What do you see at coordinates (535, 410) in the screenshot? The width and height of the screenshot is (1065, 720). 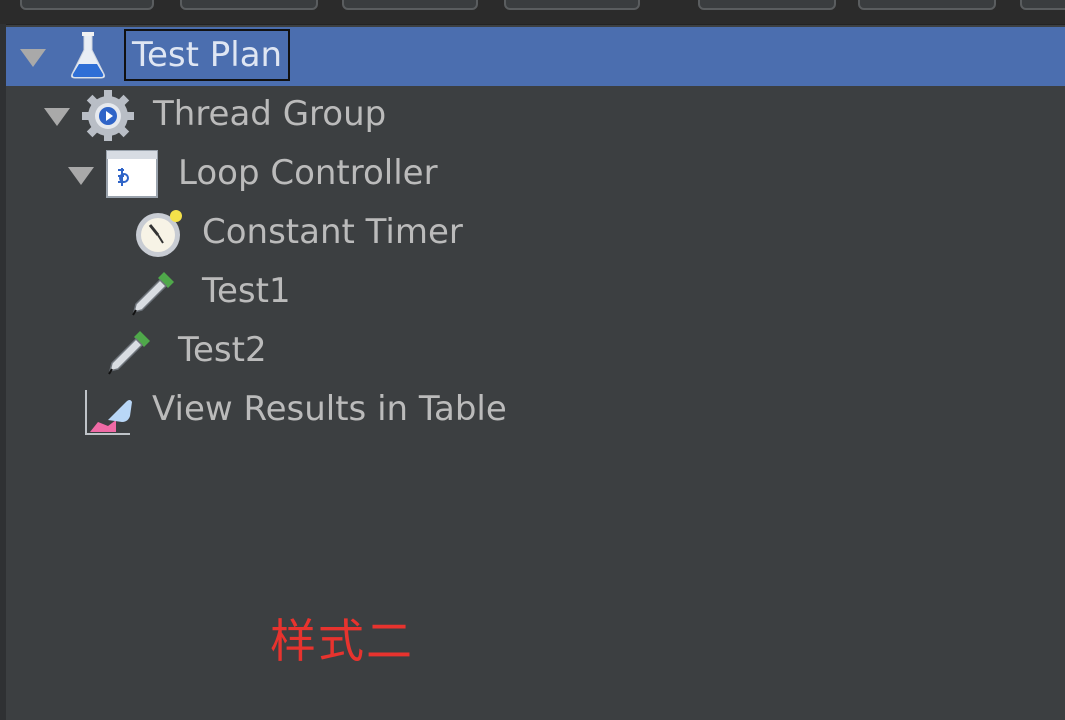 I see `tree-item-view-results-in-table: View Results in Table` at bounding box center [535, 410].